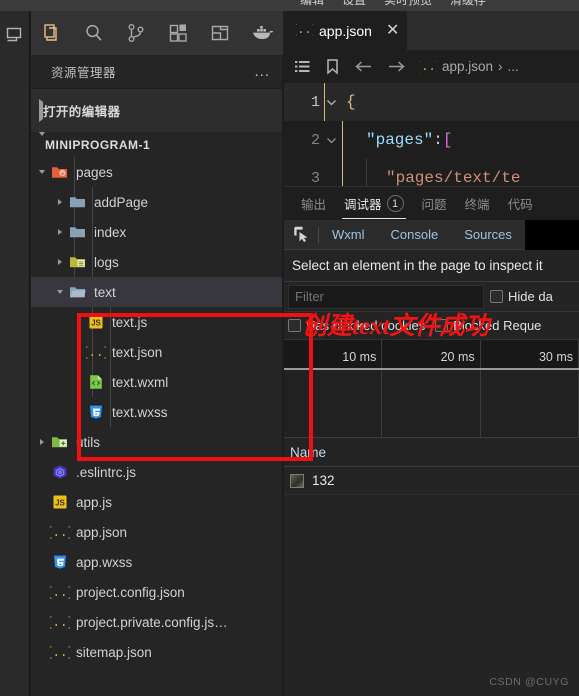  I want to click on hide-data-urls-checkbox-row: Hide da, so click(521, 296).